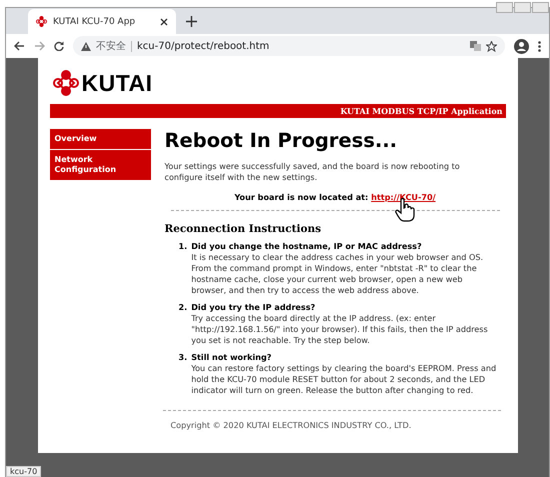  Describe the element at coordinates (253, 307) in the screenshot. I see `step-title: Did you try the IP address?` at that location.